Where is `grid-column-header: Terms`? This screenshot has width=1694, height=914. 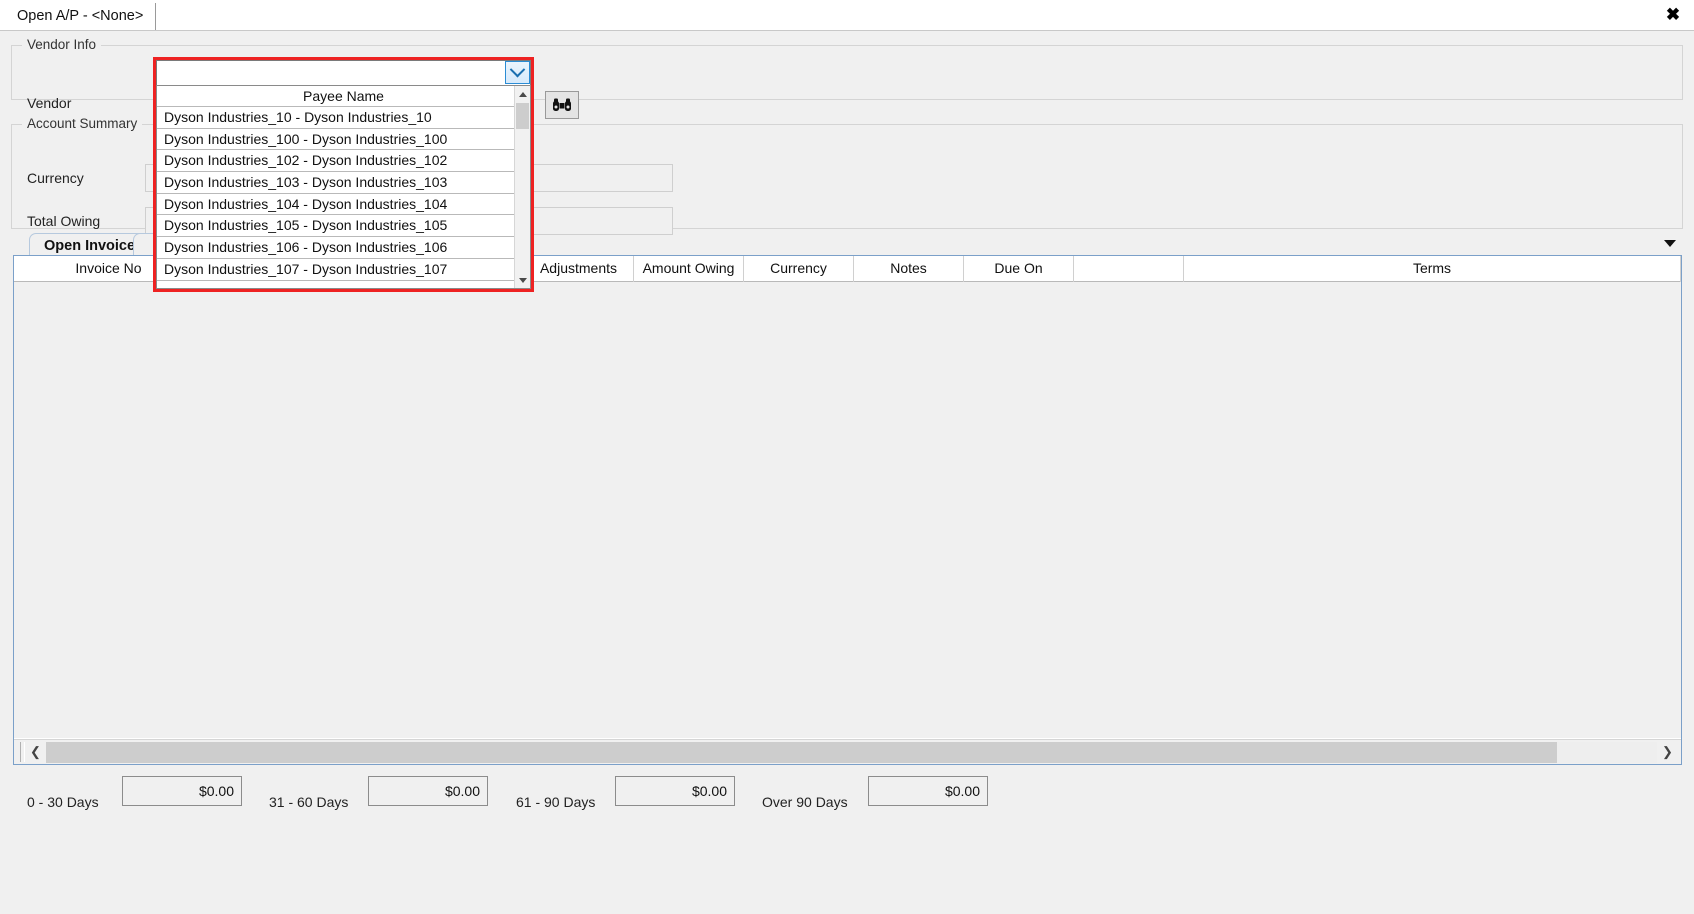
grid-column-header: Terms is located at coordinates (1432, 269).